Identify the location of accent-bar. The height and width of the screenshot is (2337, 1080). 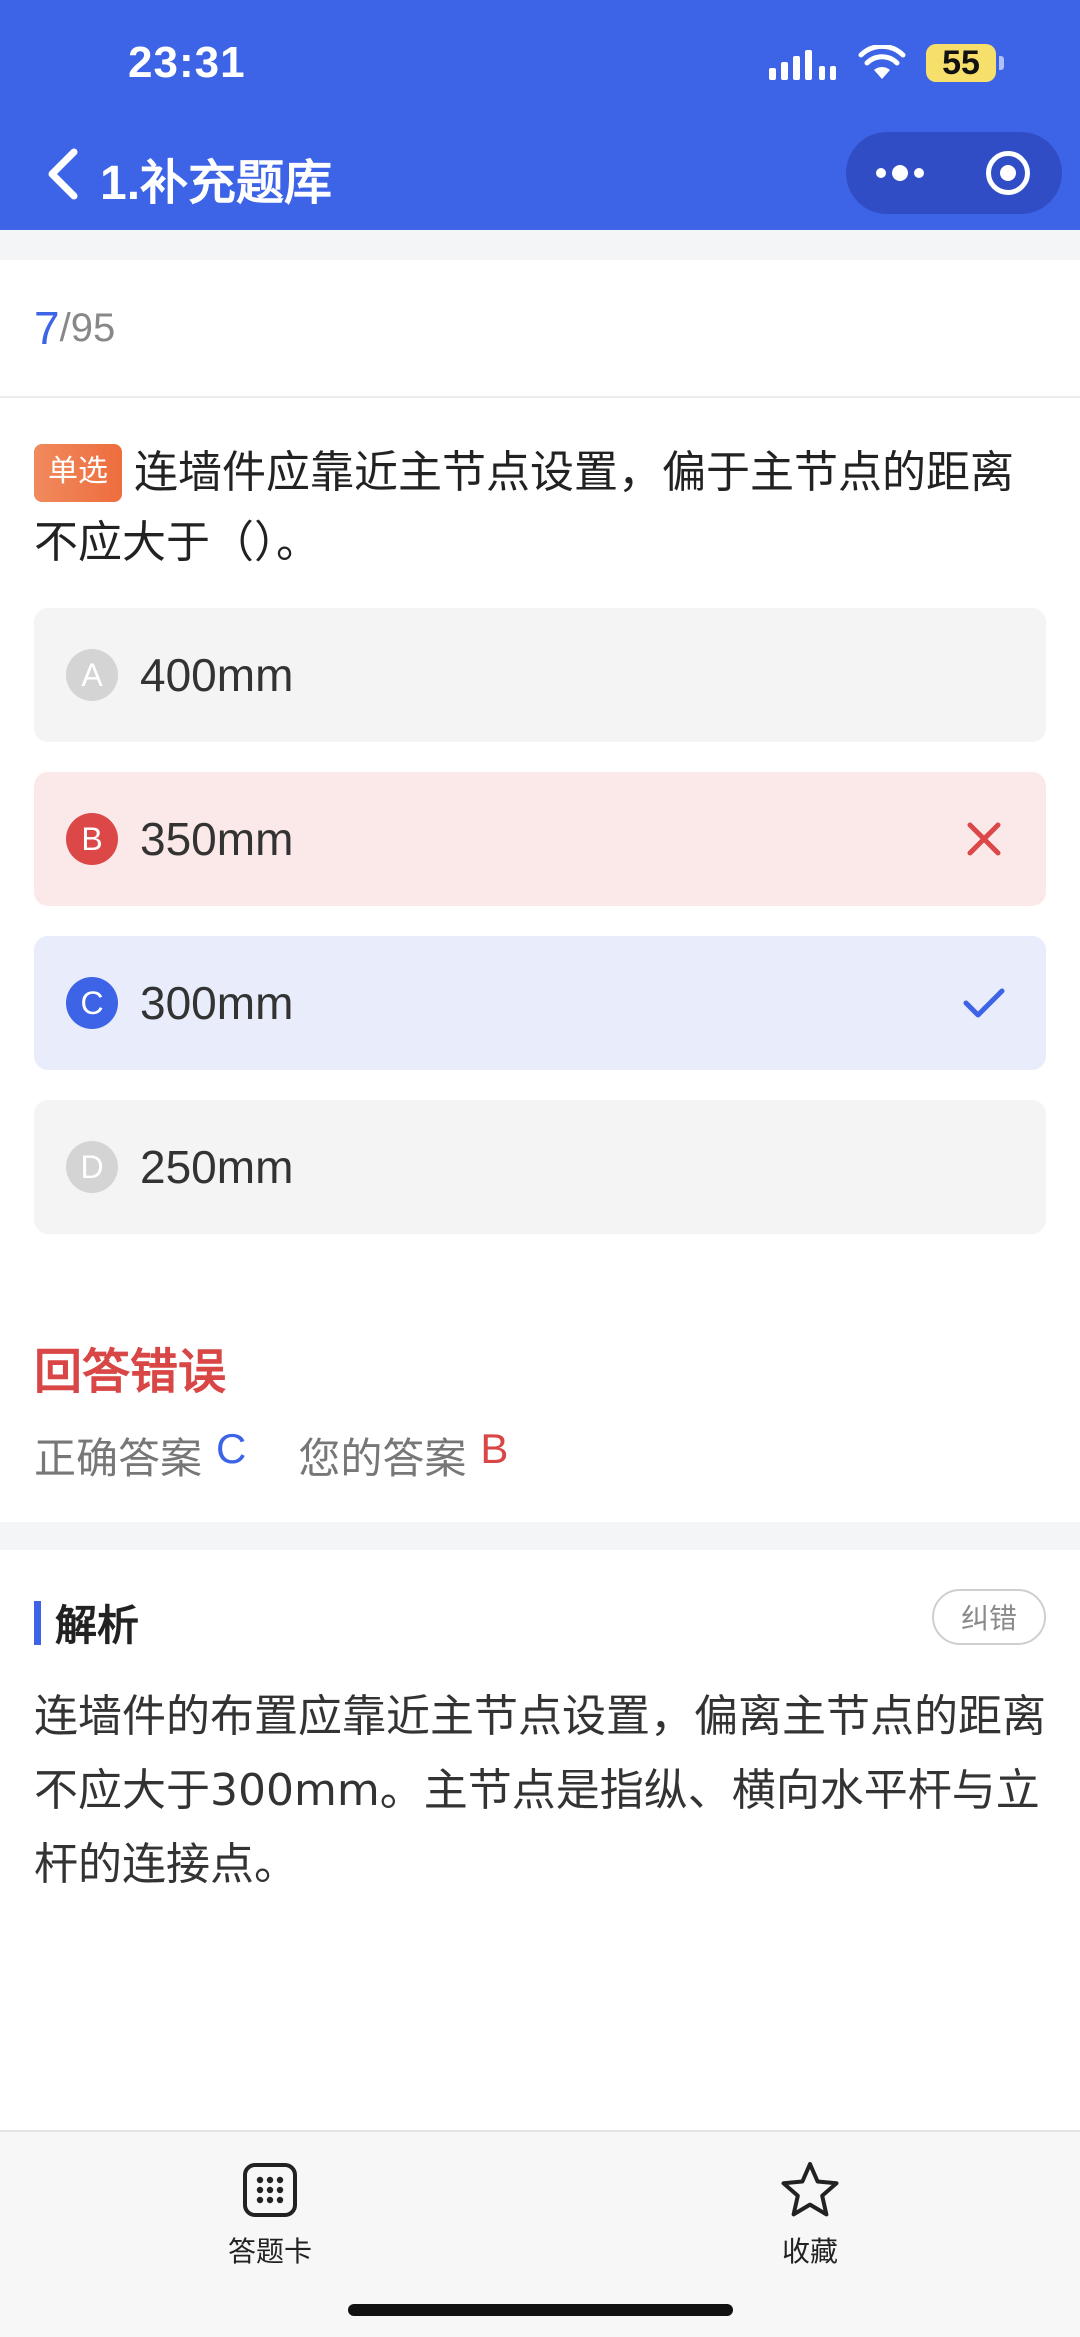
(37, 1622).